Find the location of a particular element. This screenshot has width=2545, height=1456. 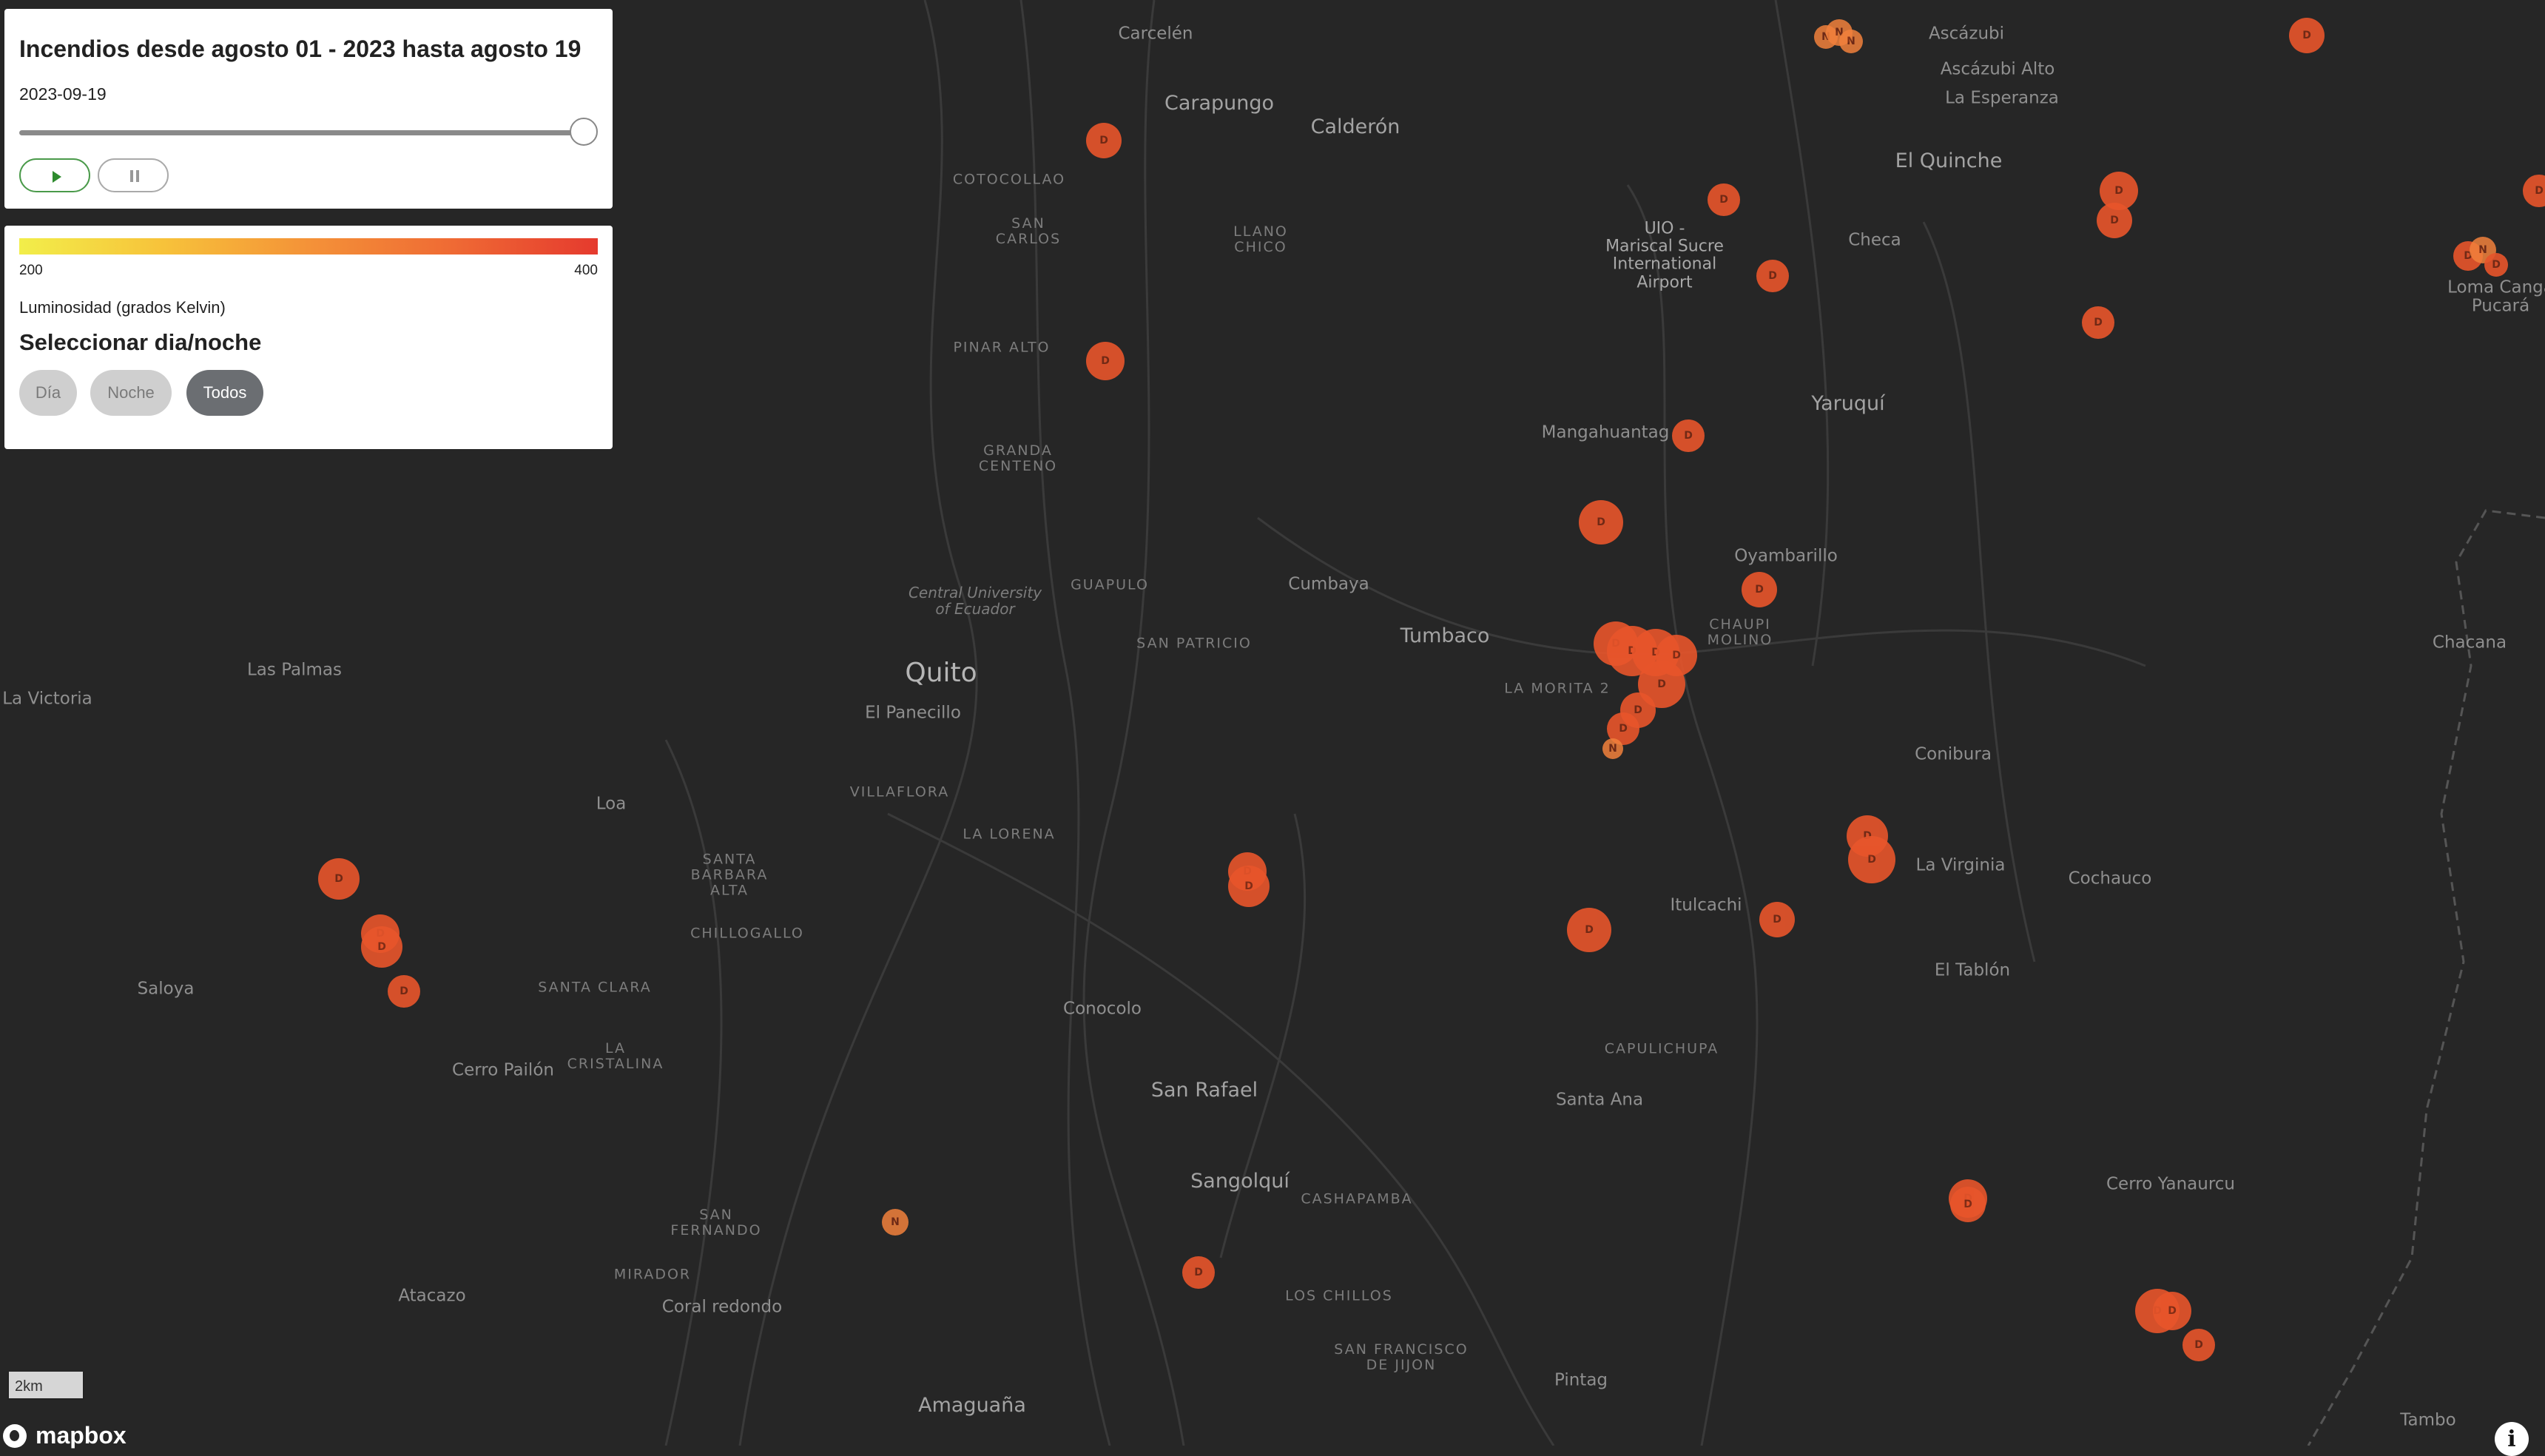

place-label: Cochauco is located at coordinates (2110, 879).